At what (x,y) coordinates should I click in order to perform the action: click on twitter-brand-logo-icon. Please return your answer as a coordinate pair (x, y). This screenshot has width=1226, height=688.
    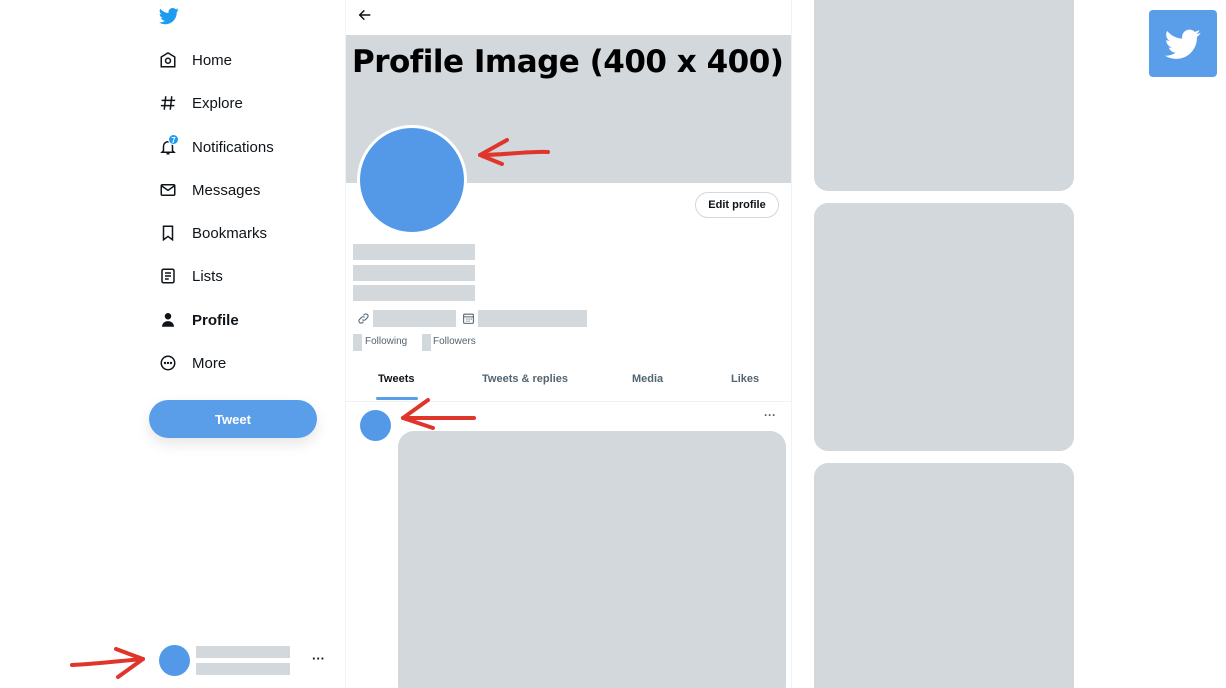
    Looking at the image, I should click on (1183, 43).